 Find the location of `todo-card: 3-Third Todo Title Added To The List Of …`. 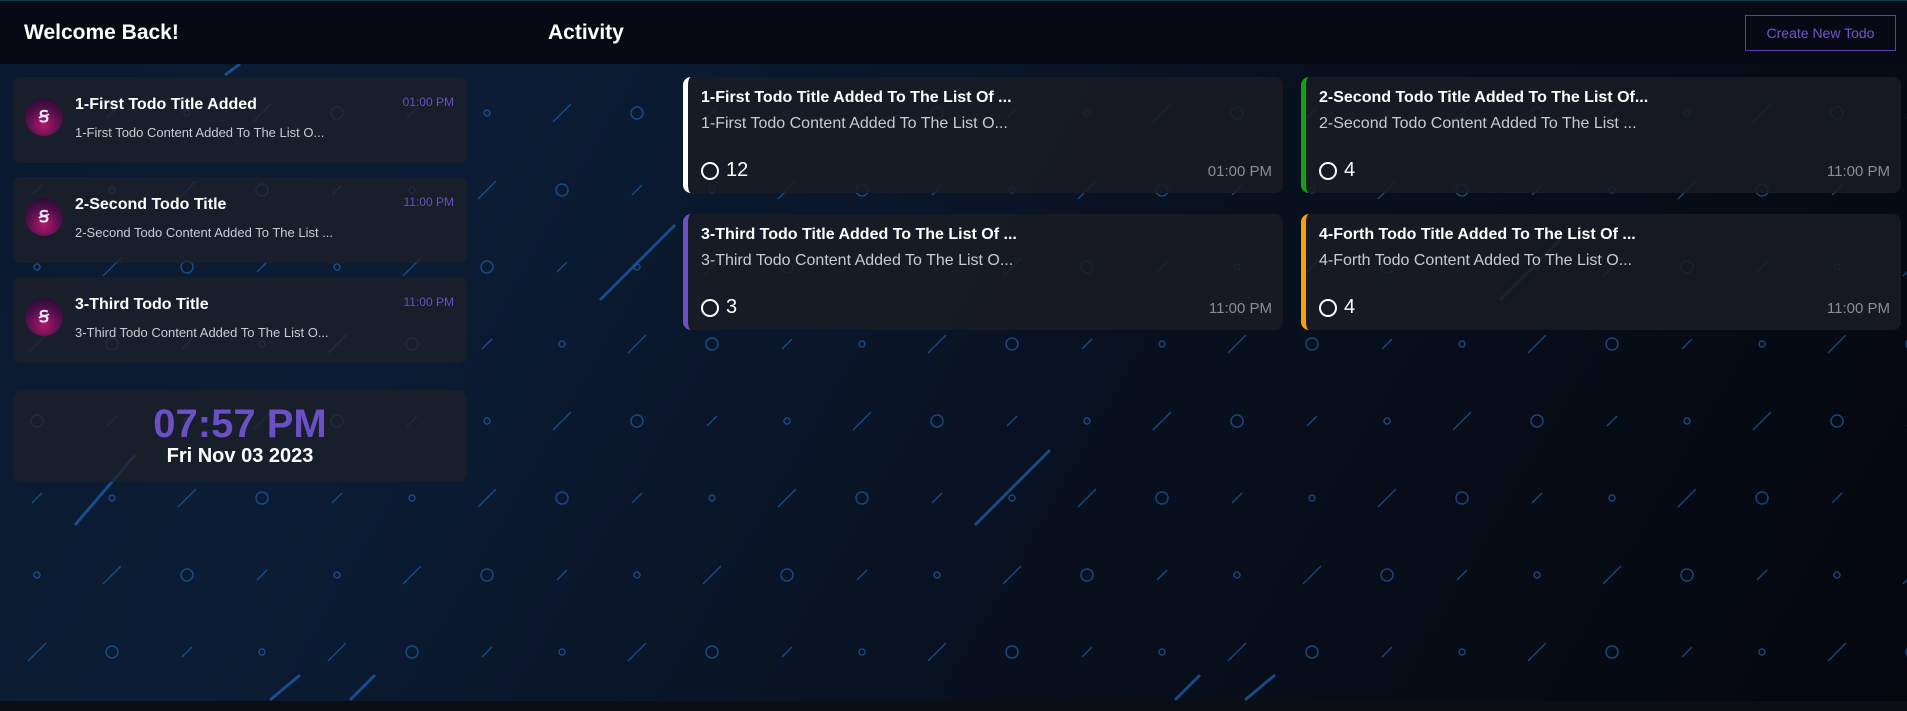

todo-card: 3-Third Todo Title Added To The List Of … is located at coordinates (983, 272).